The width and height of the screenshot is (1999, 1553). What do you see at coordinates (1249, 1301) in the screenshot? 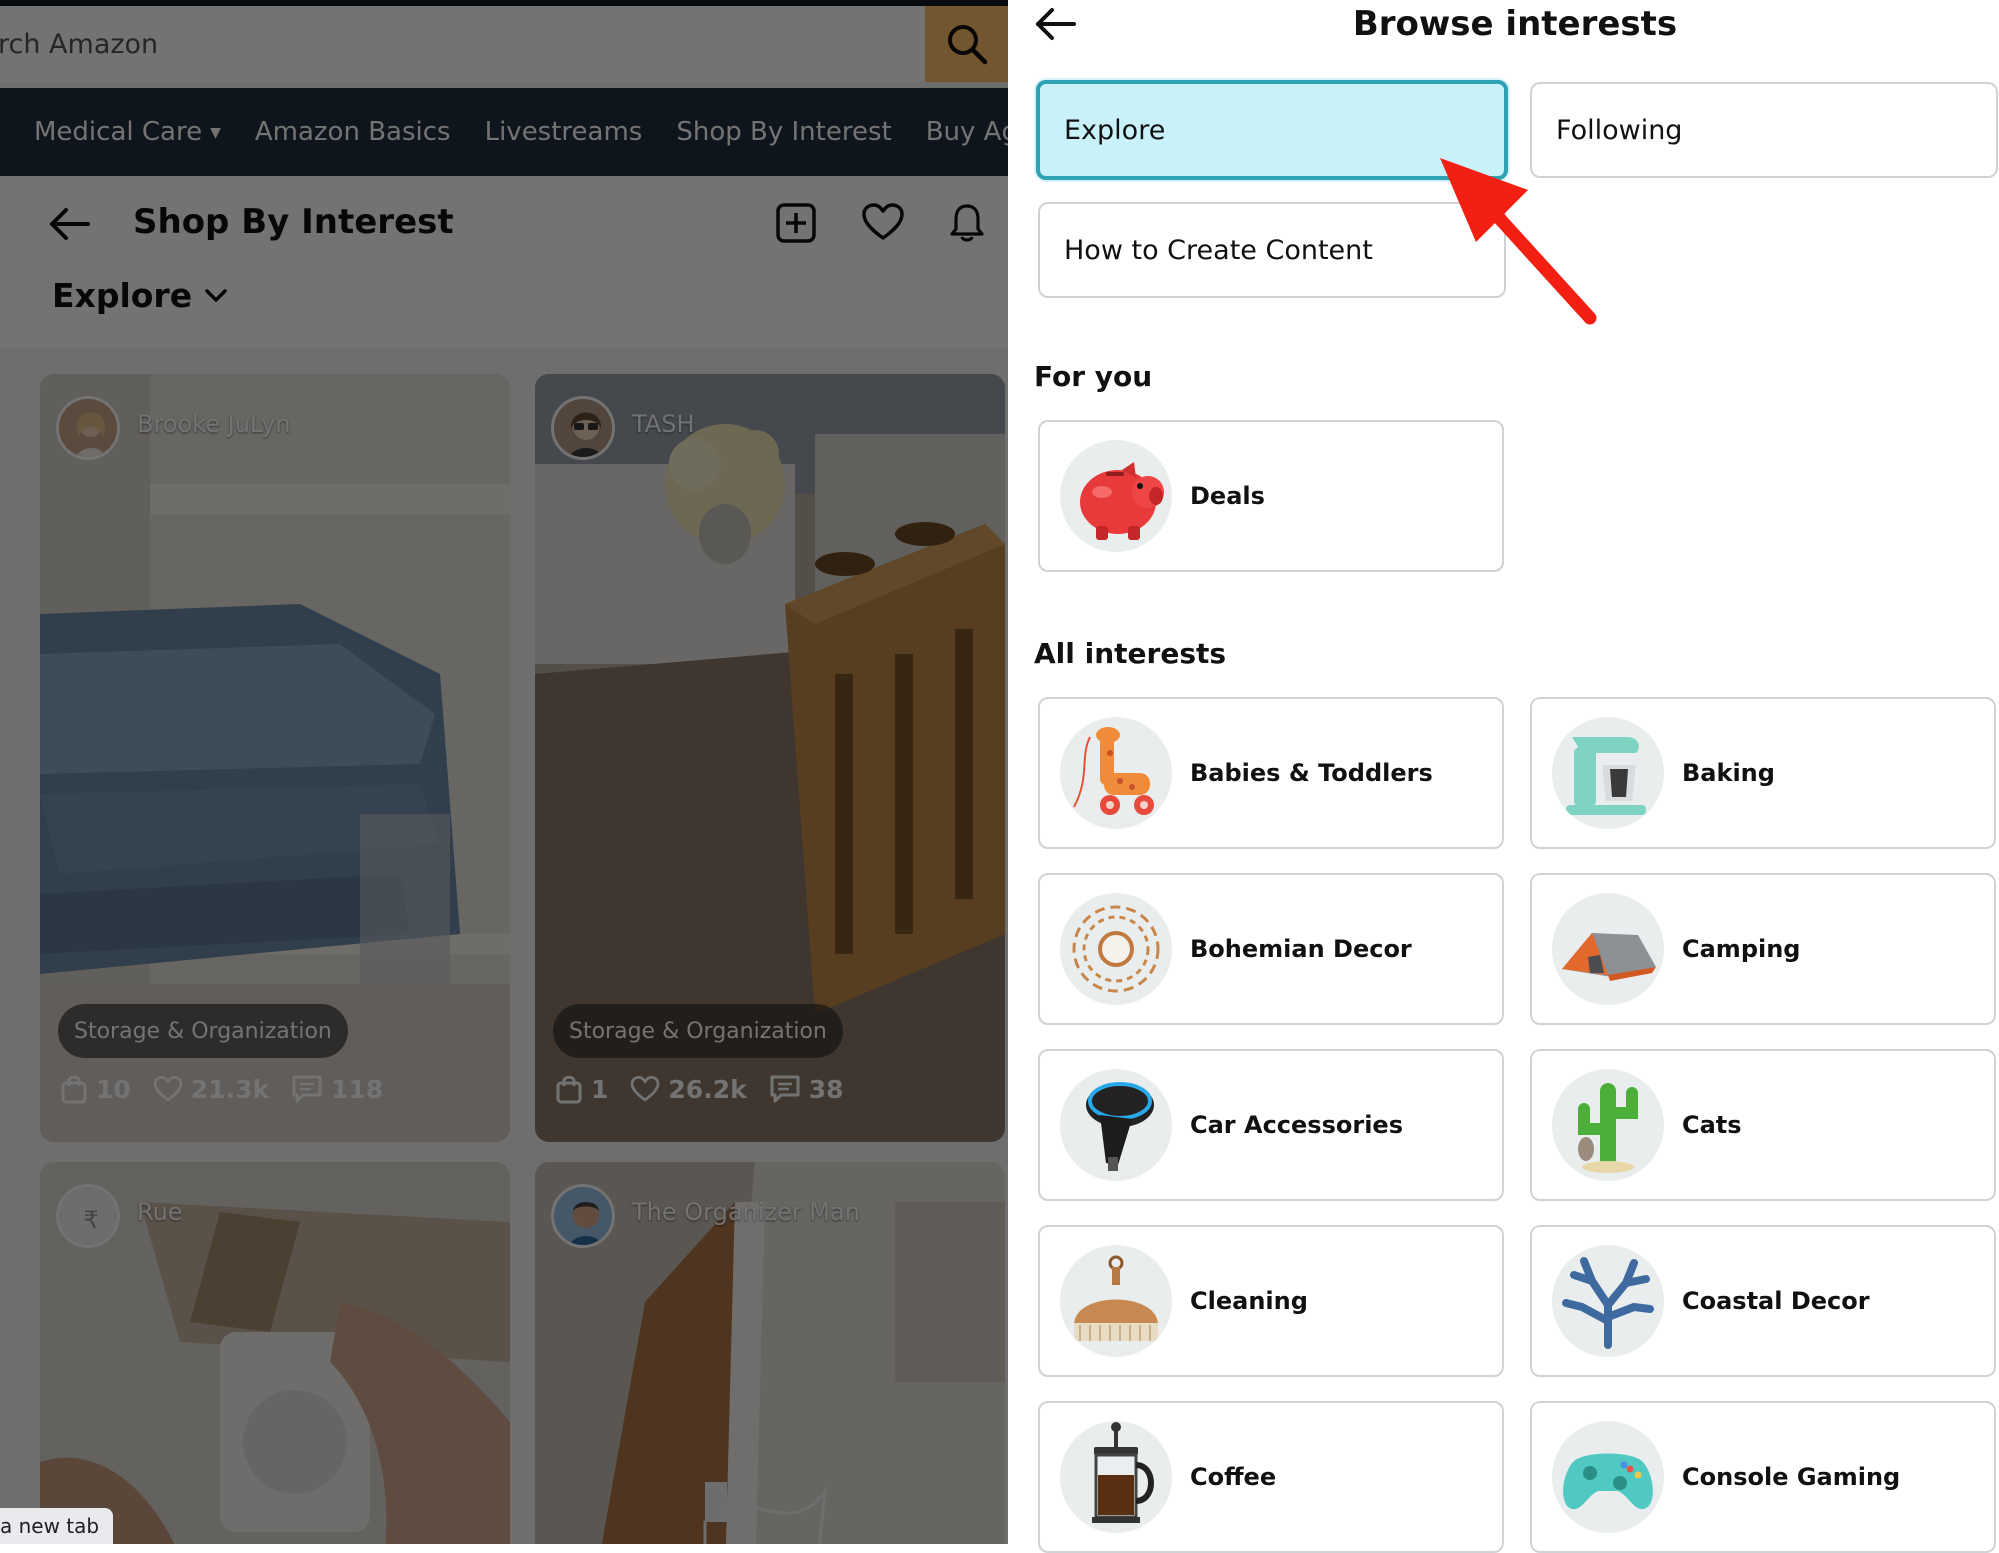
I see `interest-label: Cleaning` at bounding box center [1249, 1301].